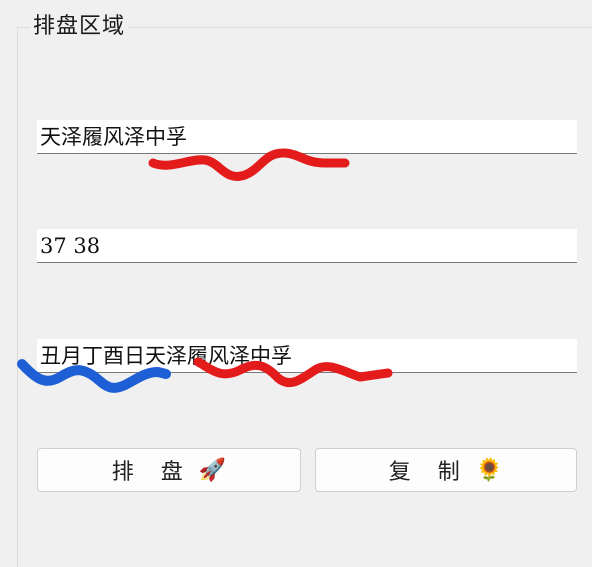 The image size is (592, 567). Describe the element at coordinates (212, 470) in the screenshot. I see `rocket-icon: 🚀` at that location.